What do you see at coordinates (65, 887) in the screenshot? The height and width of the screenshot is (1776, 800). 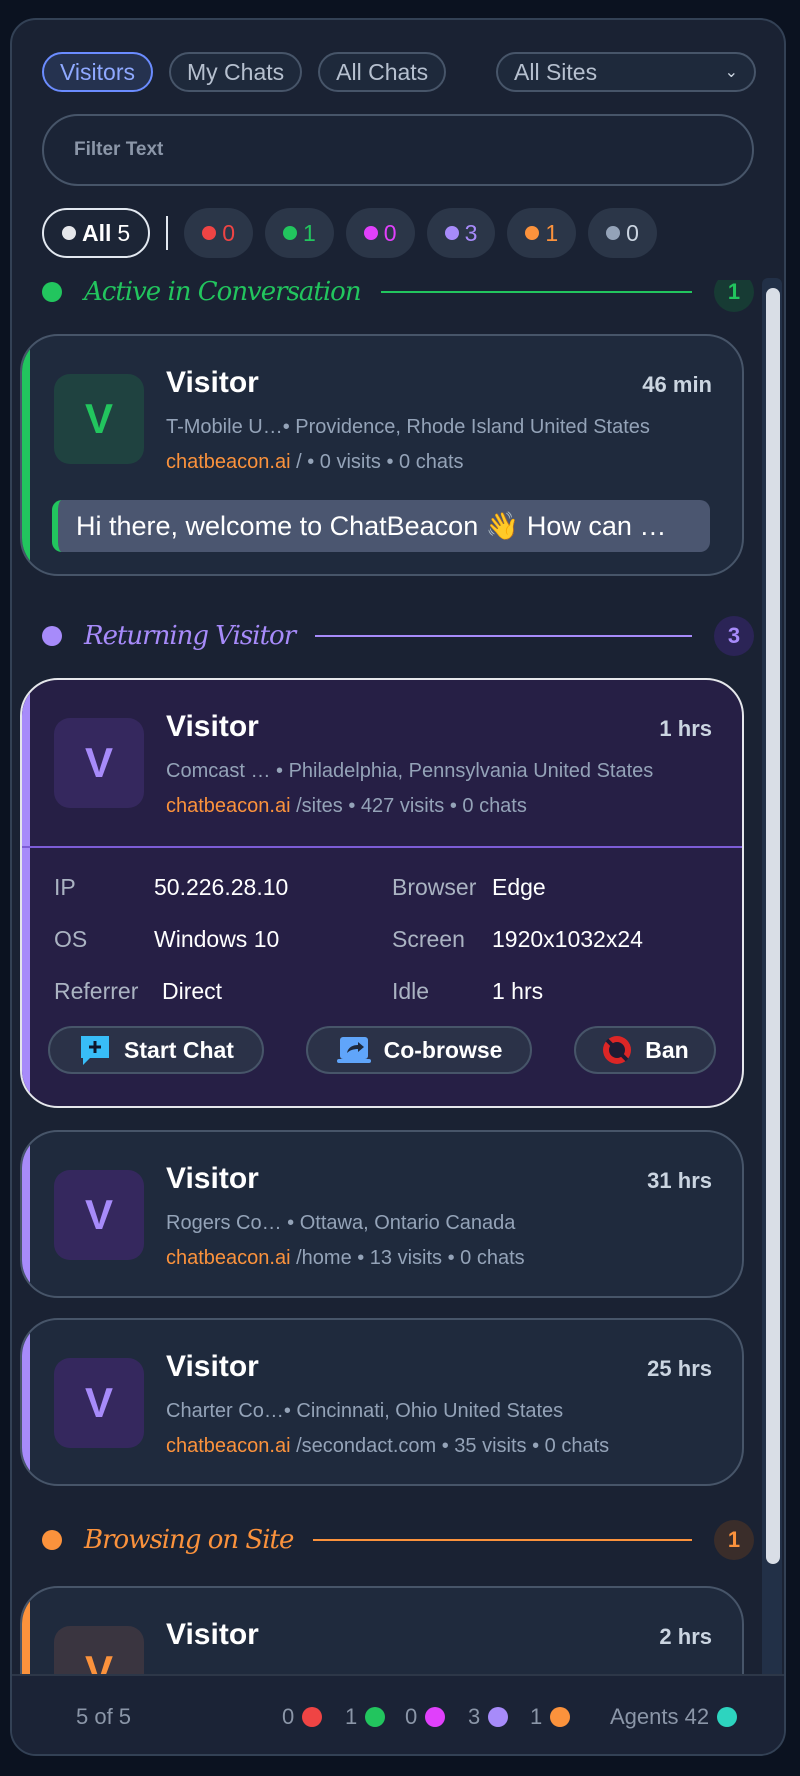 I see `ip-label: IP` at bounding box center [65, 887].